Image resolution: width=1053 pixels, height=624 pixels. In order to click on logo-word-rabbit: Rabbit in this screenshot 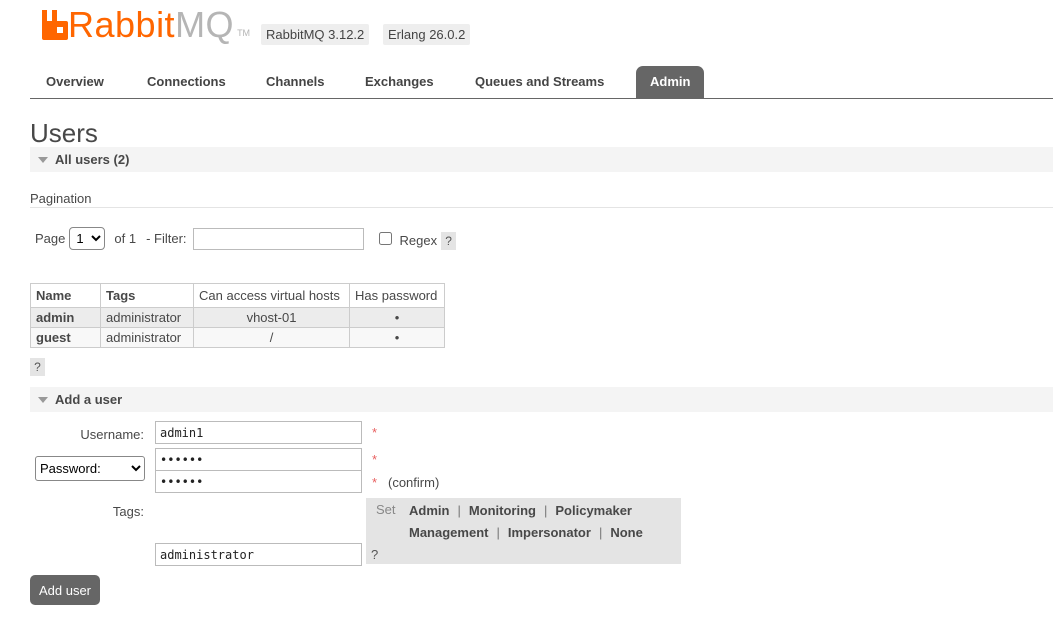, I will do `click(122, 24)`.